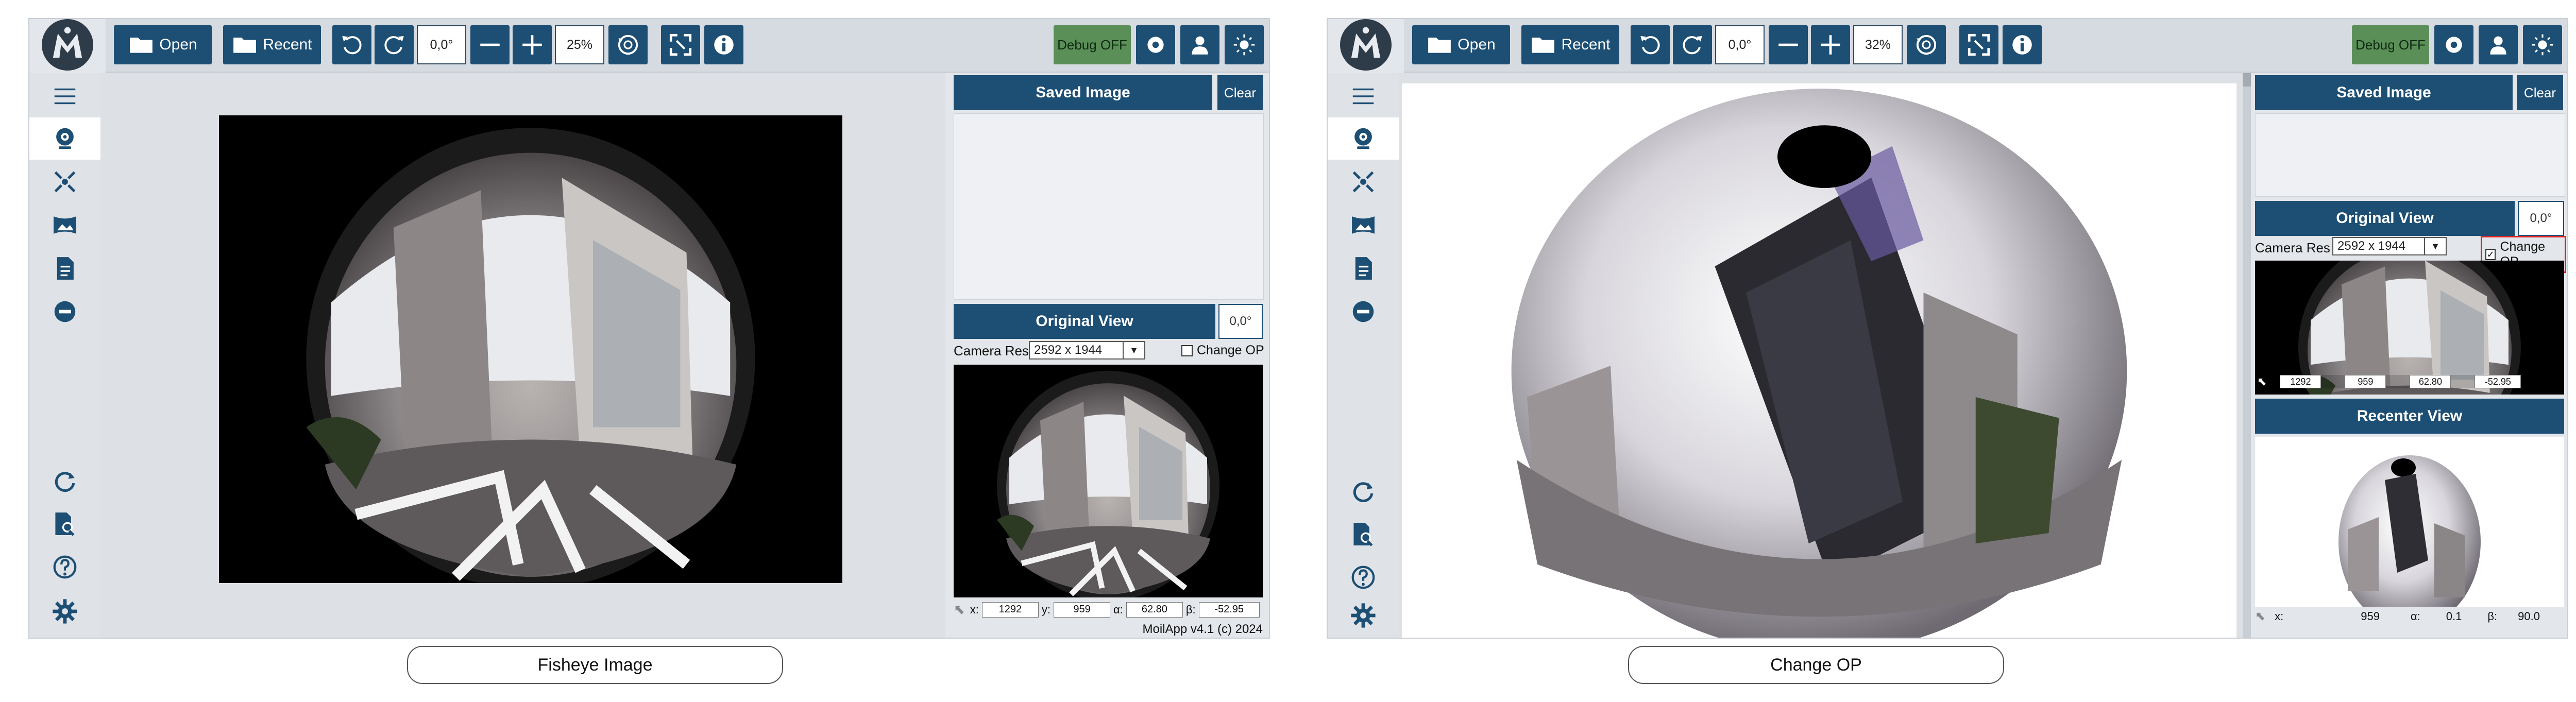 Image resolution: width=2576 pixels, height=702 pixels. Describe the element at coordinates (2247, 80) in the screenshot. I see `scrollbar-thumb` at that location.